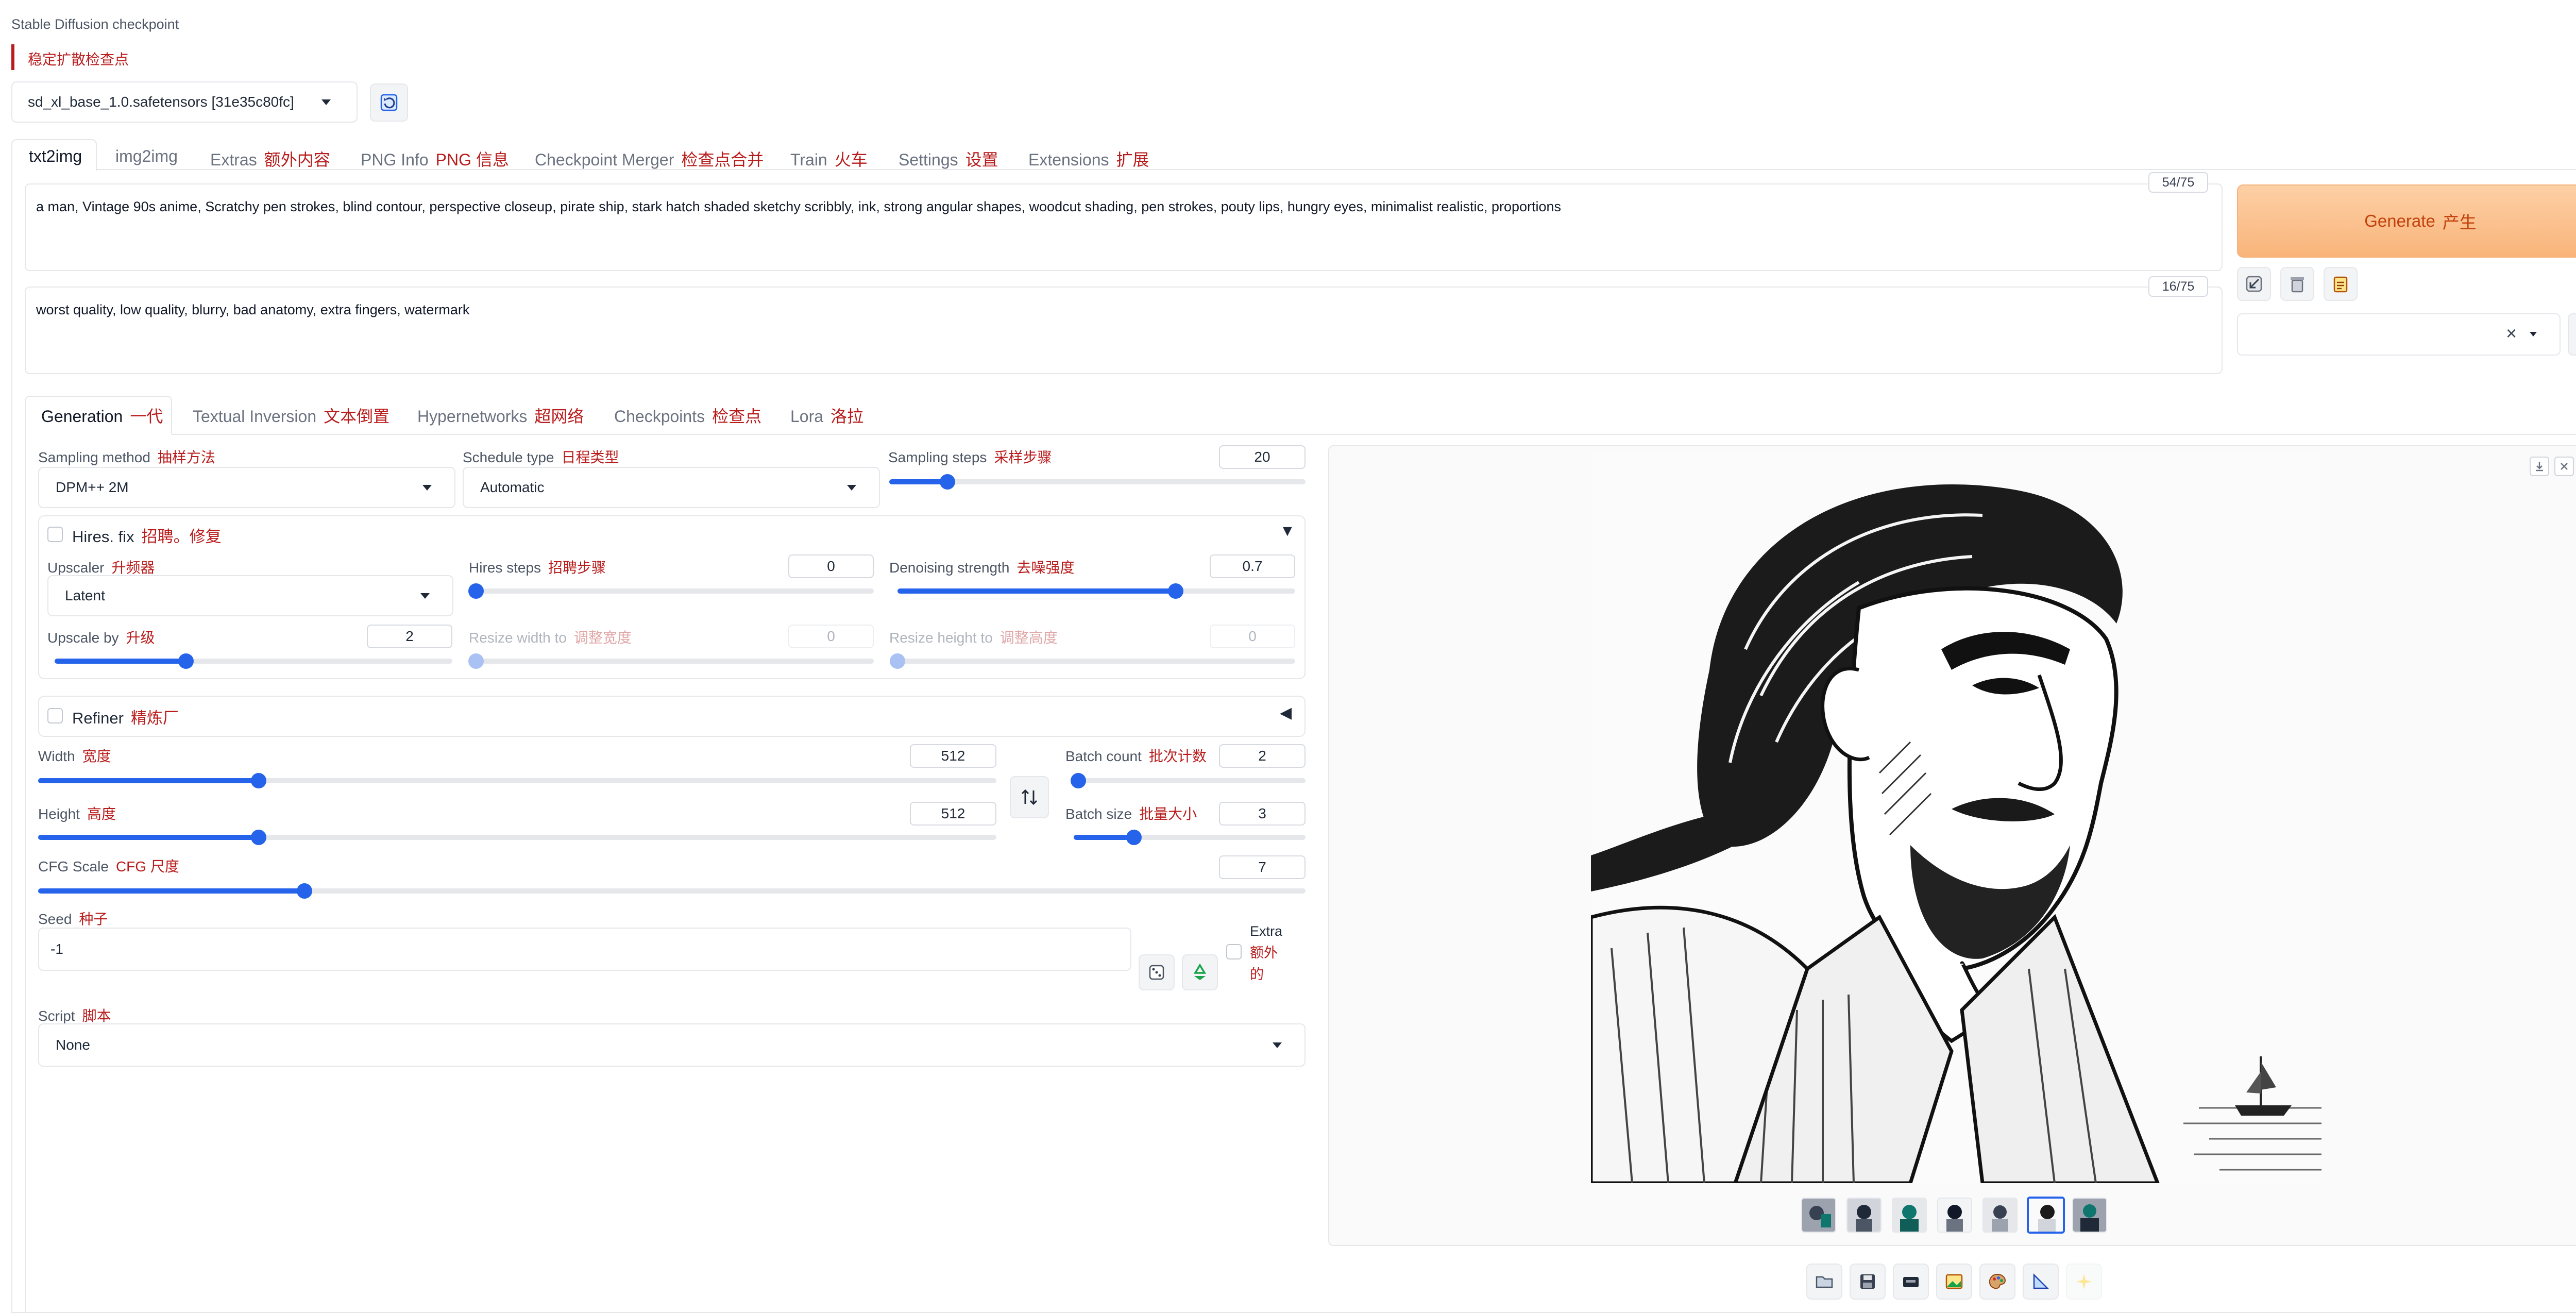  What do you see at coordinates (672, 891) in the screenshot?
I see `cfg-scale-slider` at bounding box center [672, 891].